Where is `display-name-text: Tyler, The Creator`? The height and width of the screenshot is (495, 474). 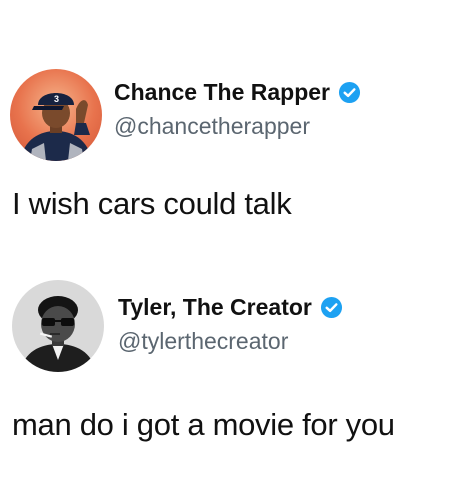 display-name-text: Tyler, The Creator is located at coordinates (215, 307).